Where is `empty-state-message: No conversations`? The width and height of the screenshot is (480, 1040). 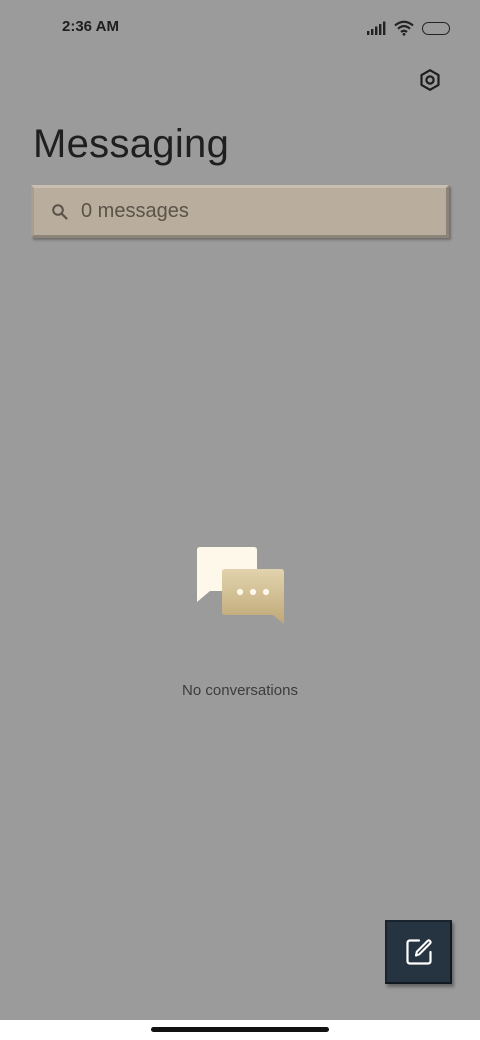 empty-state-message: No conversations is located at coordinates (240, 690).